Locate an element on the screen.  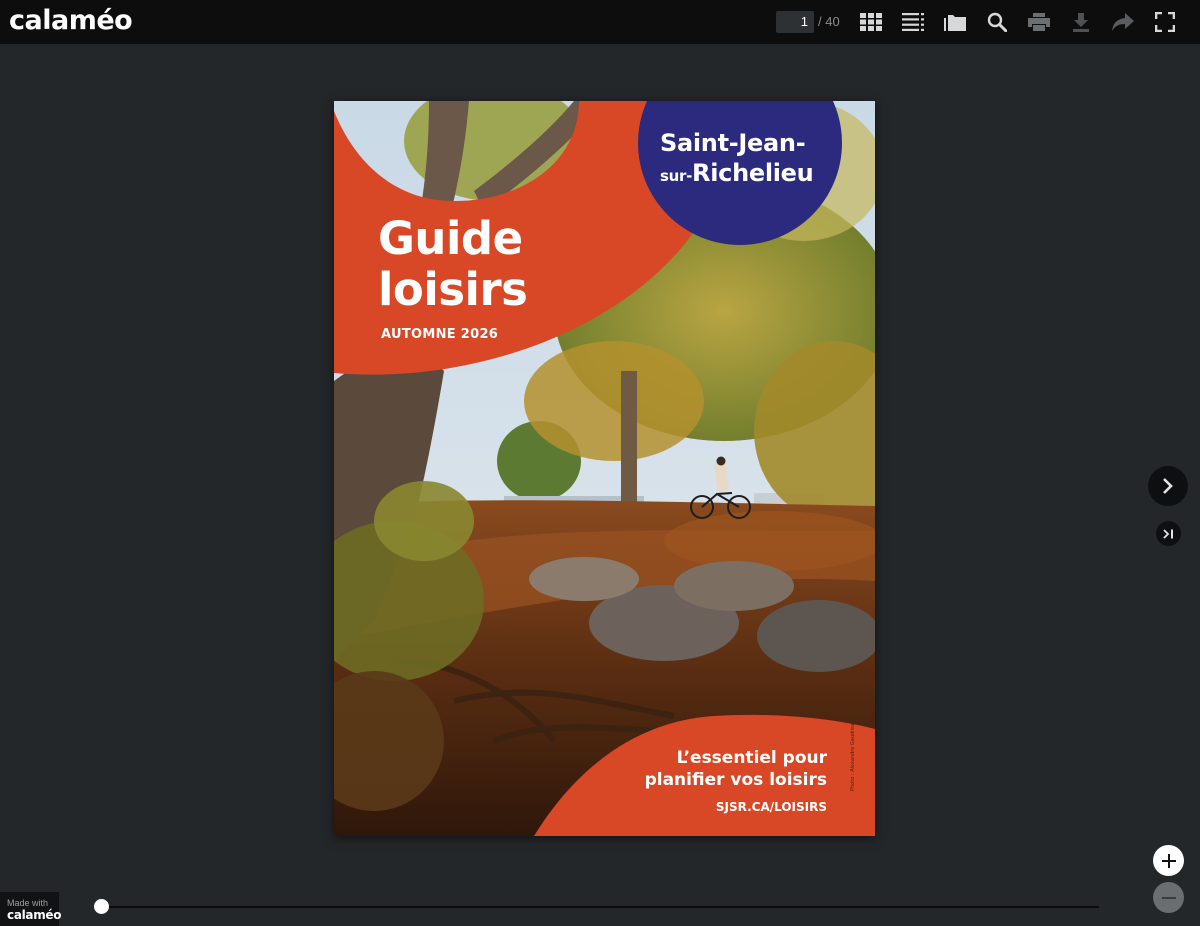
folder-icon is located at coordinates (955, 22).